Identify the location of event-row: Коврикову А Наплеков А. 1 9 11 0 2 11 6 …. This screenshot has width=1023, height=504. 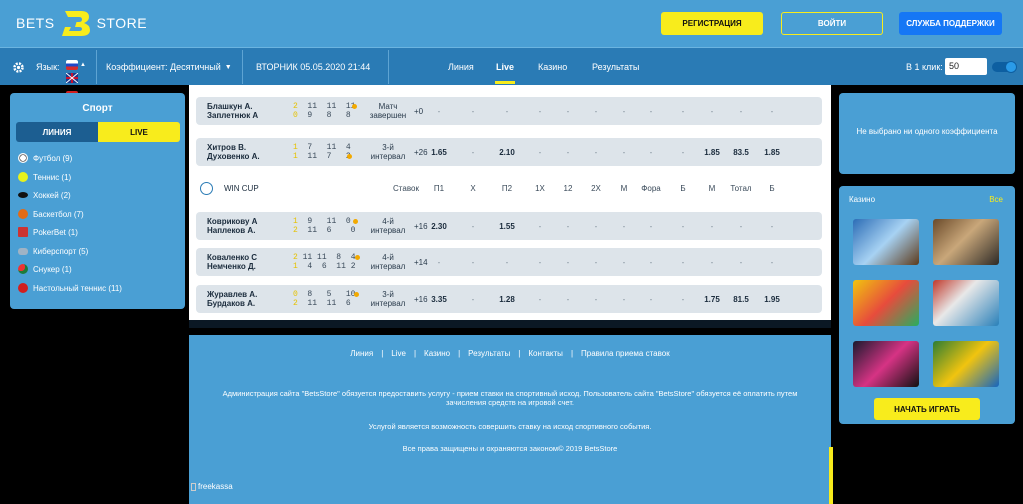
(509, 226).